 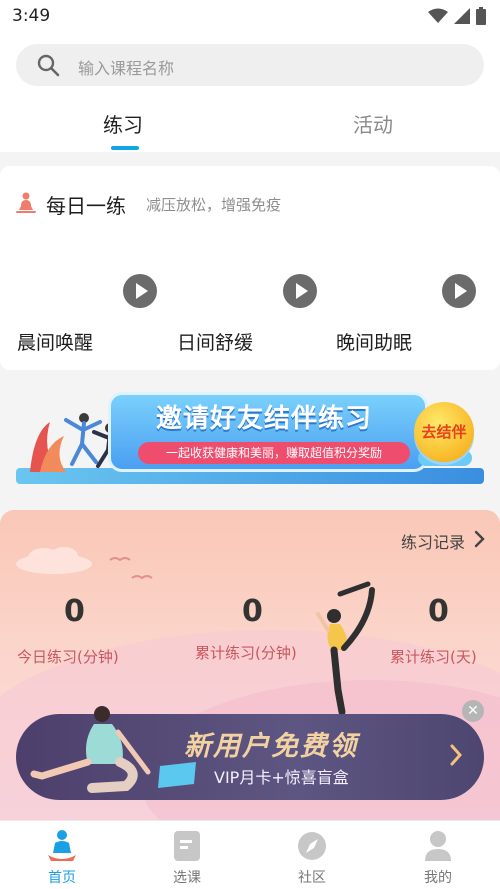 What do you see at coordinates (433, 657) in the screenshot?
I see `total-days-label: 累计练习(天)` at bounding box center [433, 657].